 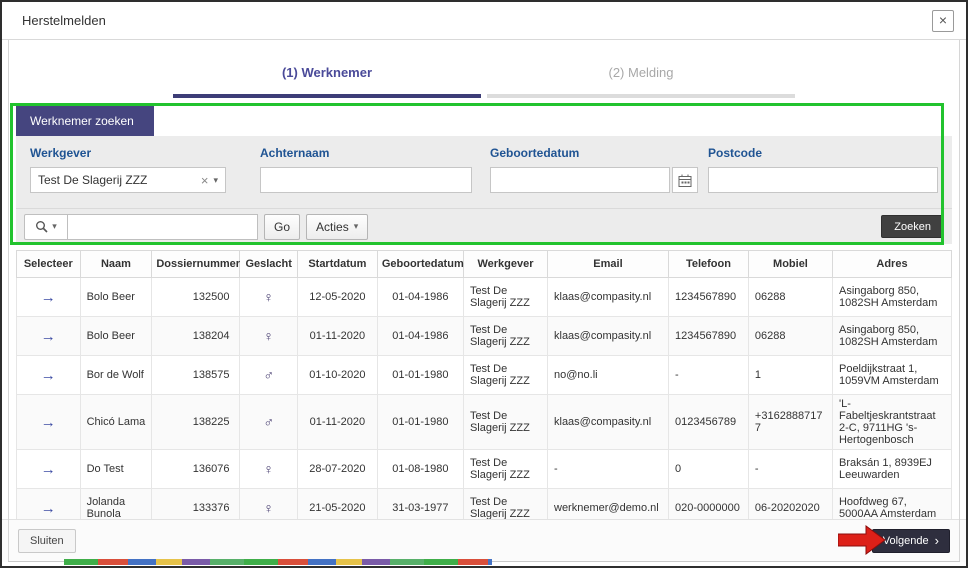 What do you see at coordinates (116, 264) in the screenshot?
I see `column-header-naam: Naam` at bounding box center [116, 264].